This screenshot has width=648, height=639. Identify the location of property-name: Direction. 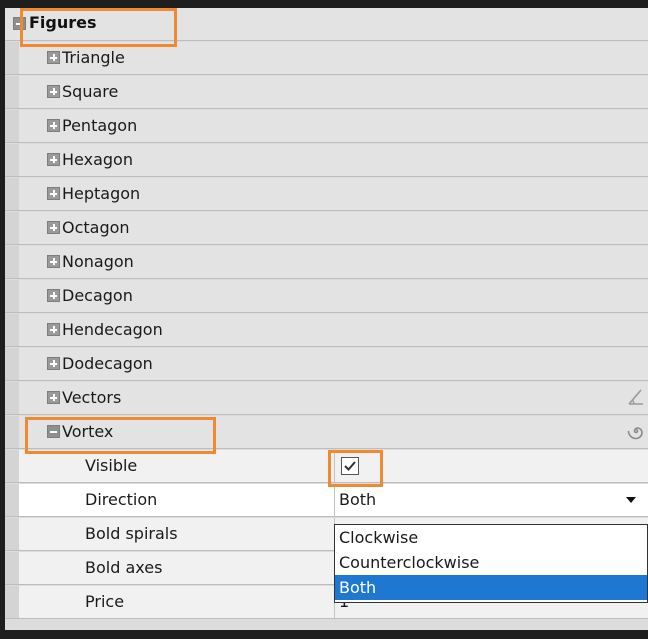
(121, 499).